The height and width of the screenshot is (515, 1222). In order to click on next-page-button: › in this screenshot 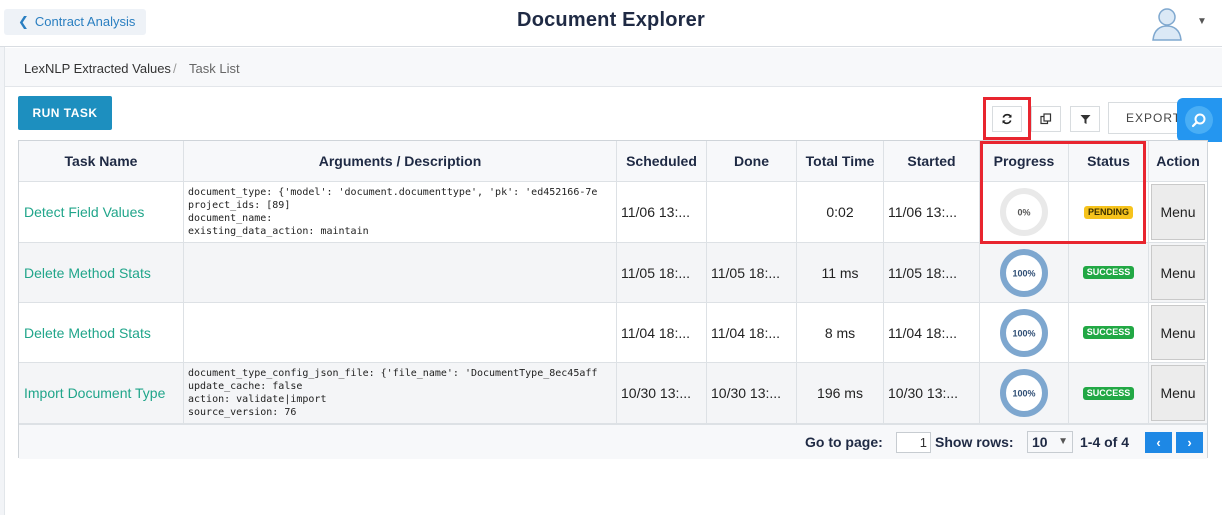, I will do `click(1189, 442)`.